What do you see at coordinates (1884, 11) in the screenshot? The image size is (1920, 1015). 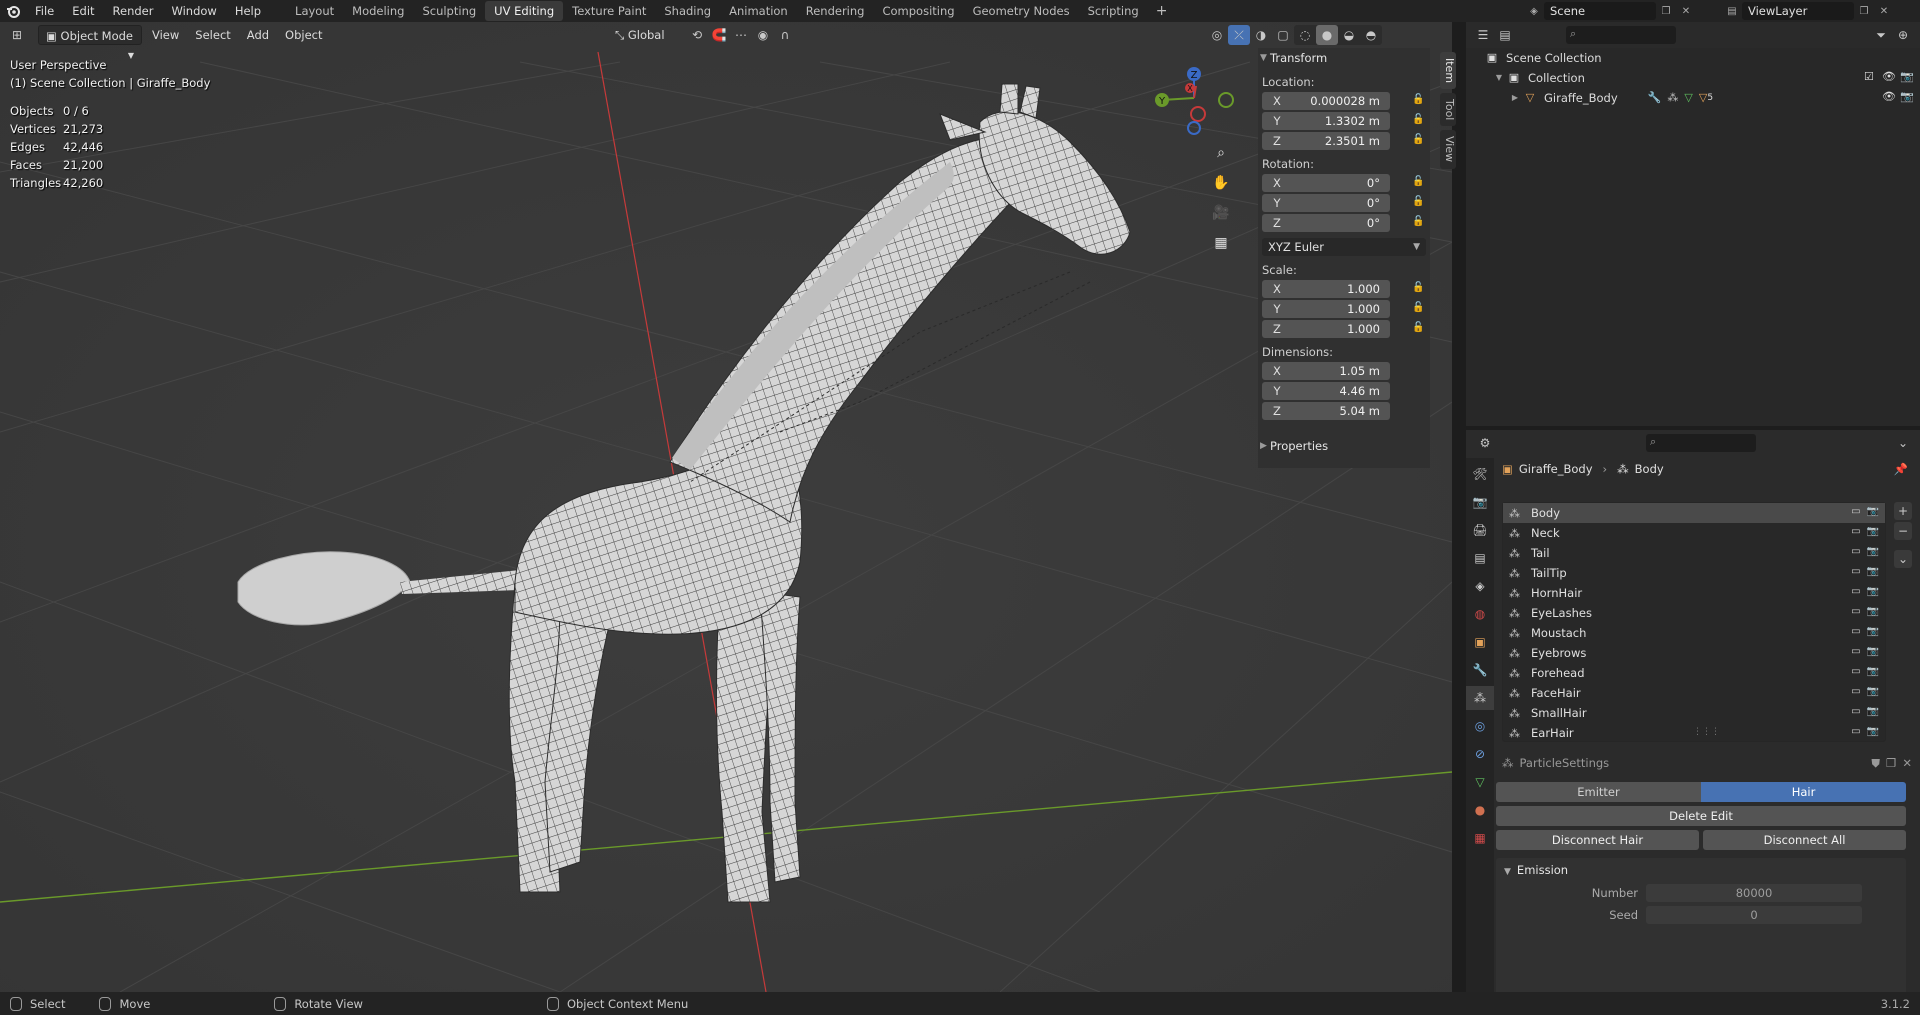 I see `delete-view-layer-button: ✕` at bounding box center [1884, 11].